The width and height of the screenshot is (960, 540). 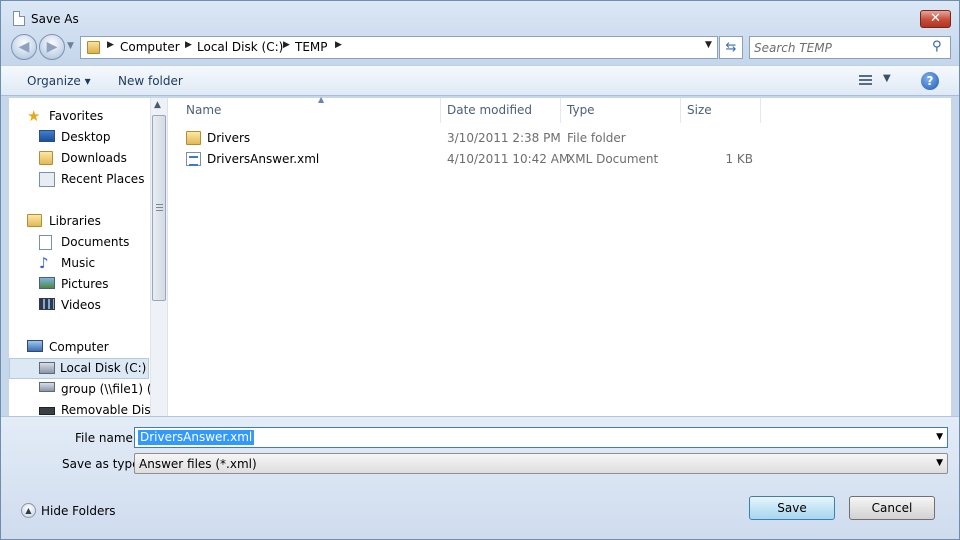 What do you see at coordinates (480, 18) in the screenshot?
I see `title-bar: Save As ✕` at bounding box center [480, 18].